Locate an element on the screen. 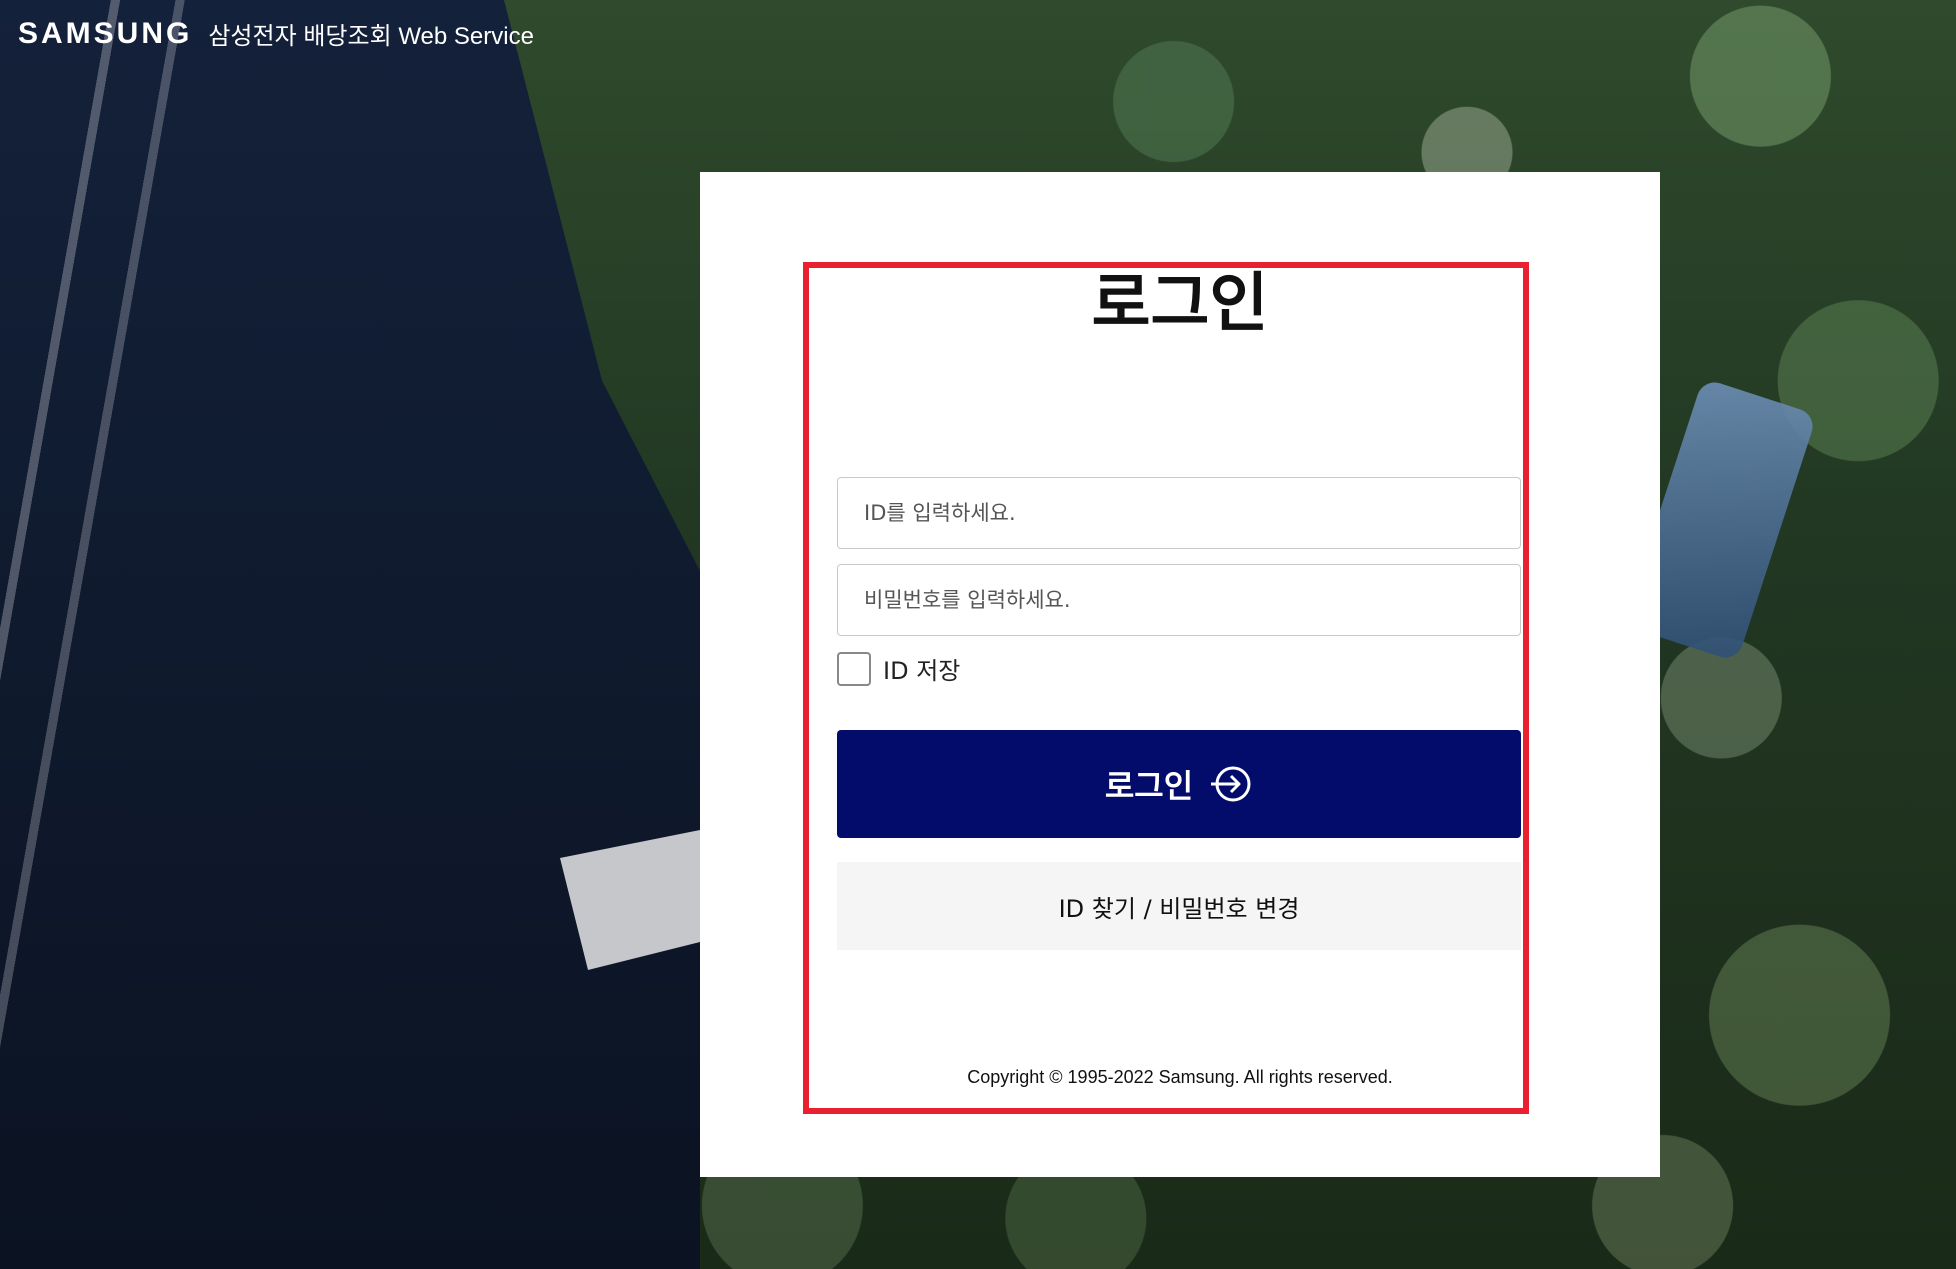 The height and width of the screenshot is (1269, 1956). samsung-logo: SAMSUNG is located at coordinates (105, 33).